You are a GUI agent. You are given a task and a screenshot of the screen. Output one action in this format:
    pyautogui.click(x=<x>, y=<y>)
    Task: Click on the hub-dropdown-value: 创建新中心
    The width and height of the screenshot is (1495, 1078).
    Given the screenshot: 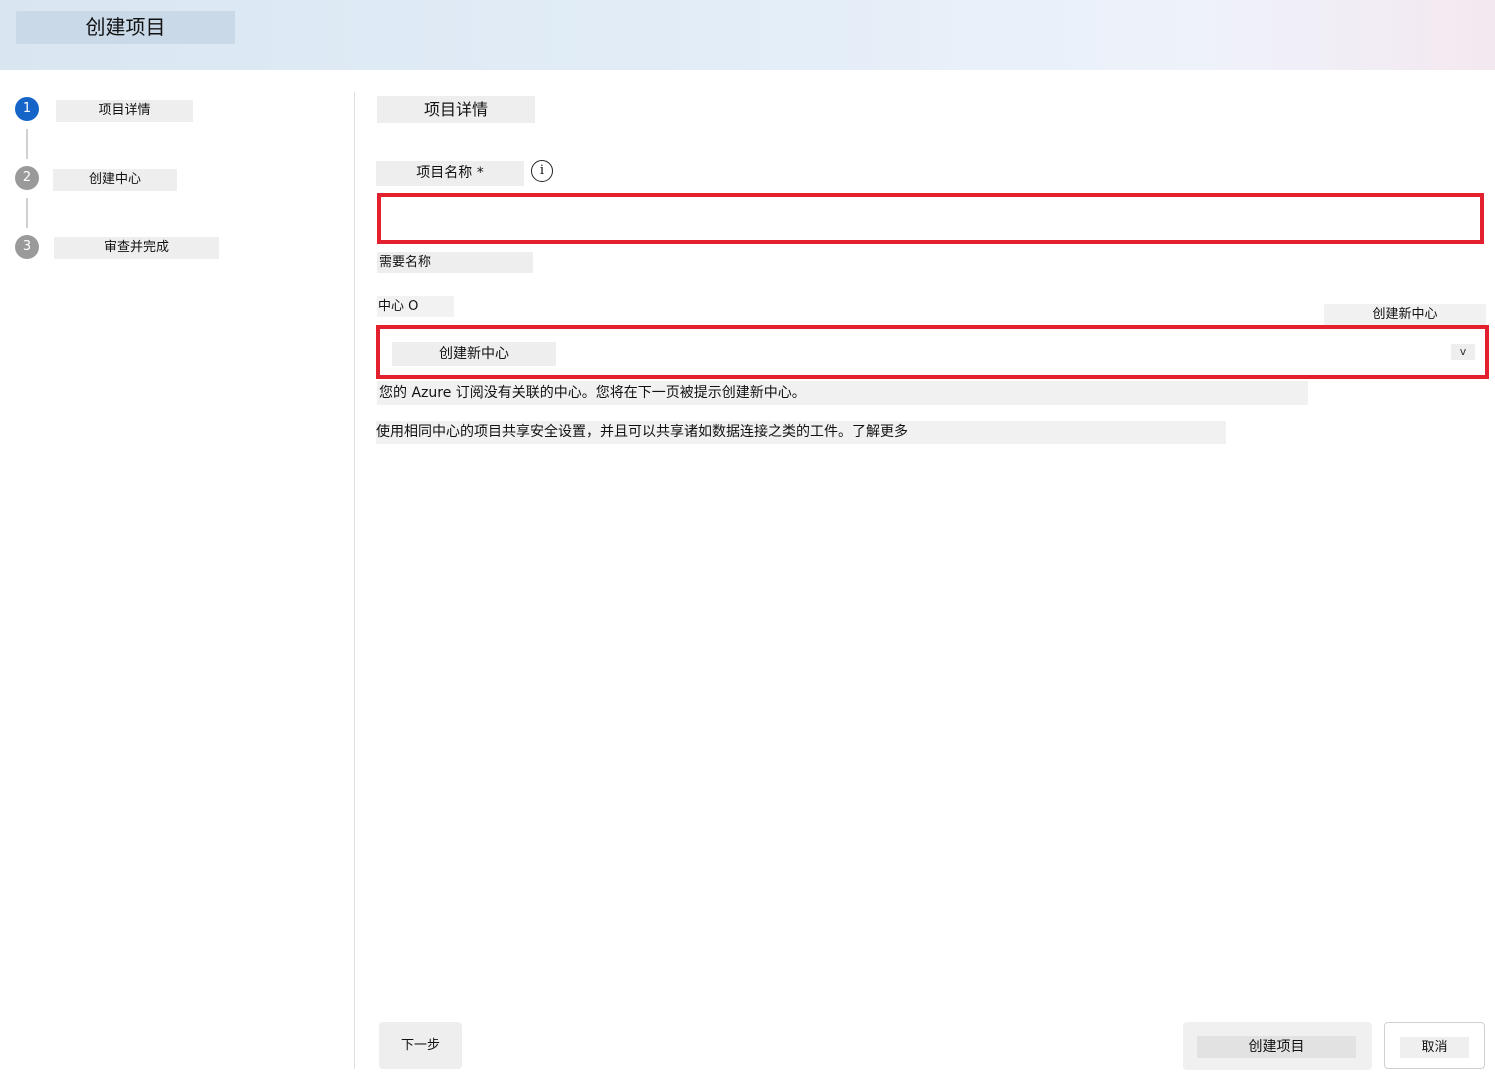 What is the action you would take?
    pyautogui.click(x=474, y=354)
    